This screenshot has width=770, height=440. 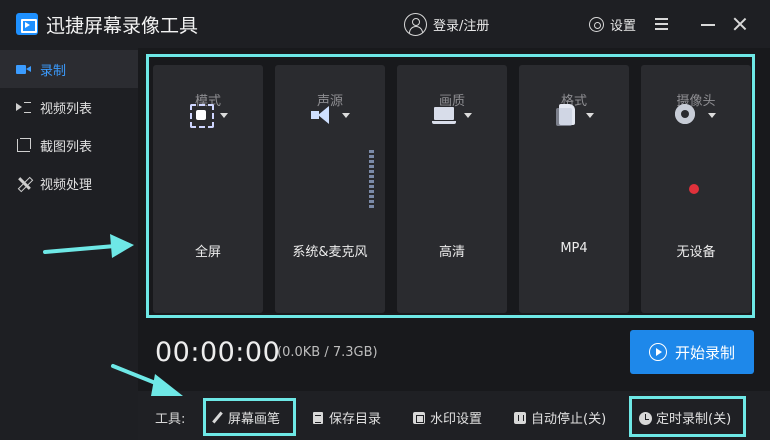 What do you see at coordinates (694, 419) in the screenshot?
I see `scheduled-recording-label: 定时录制(关)` at bounding box center [694, 419].